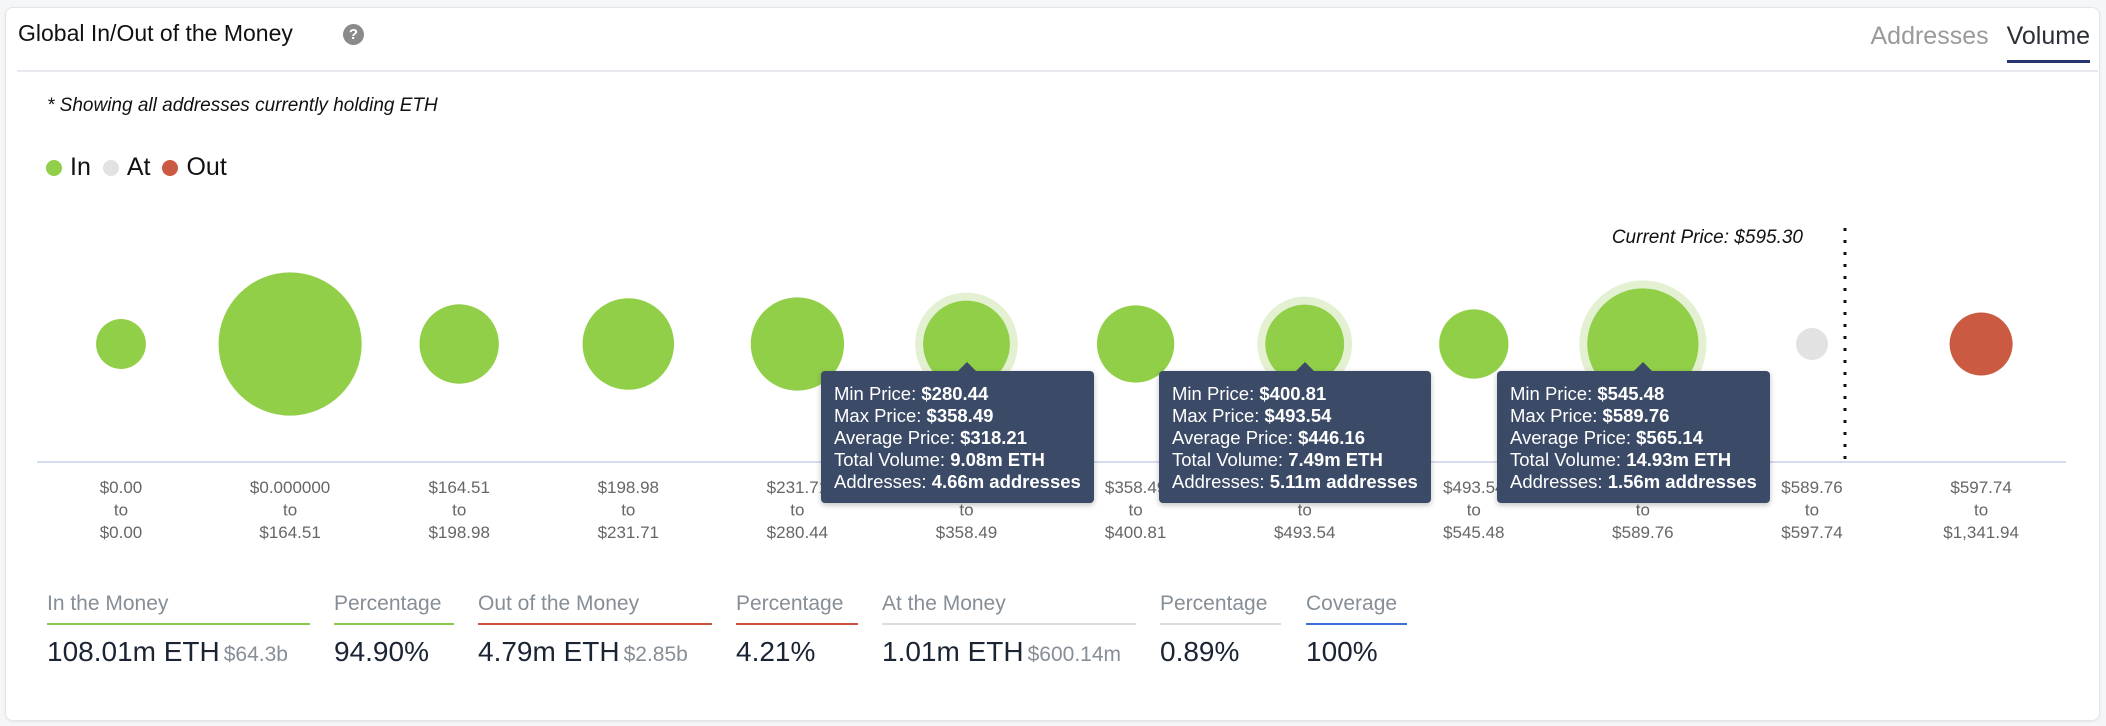 Image resolution: width=2106 pixels, height=726 pixels. What do you see at coordinates (957, 416) in the screenshot?
I see `tooltip-row-max-price: Max Price: $358.49` at bounding box center [957, 416].